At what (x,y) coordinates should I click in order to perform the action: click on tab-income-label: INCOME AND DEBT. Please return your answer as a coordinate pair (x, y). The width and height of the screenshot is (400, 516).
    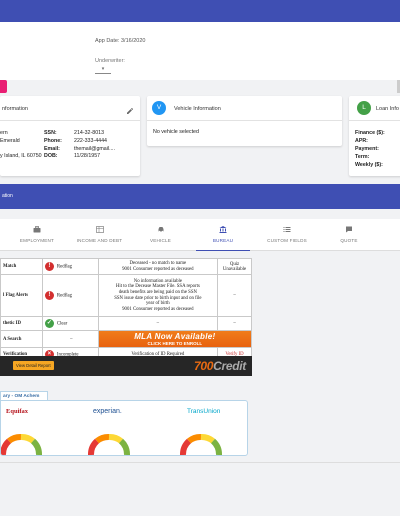
    Looking at the image, I should click on (99, 240).